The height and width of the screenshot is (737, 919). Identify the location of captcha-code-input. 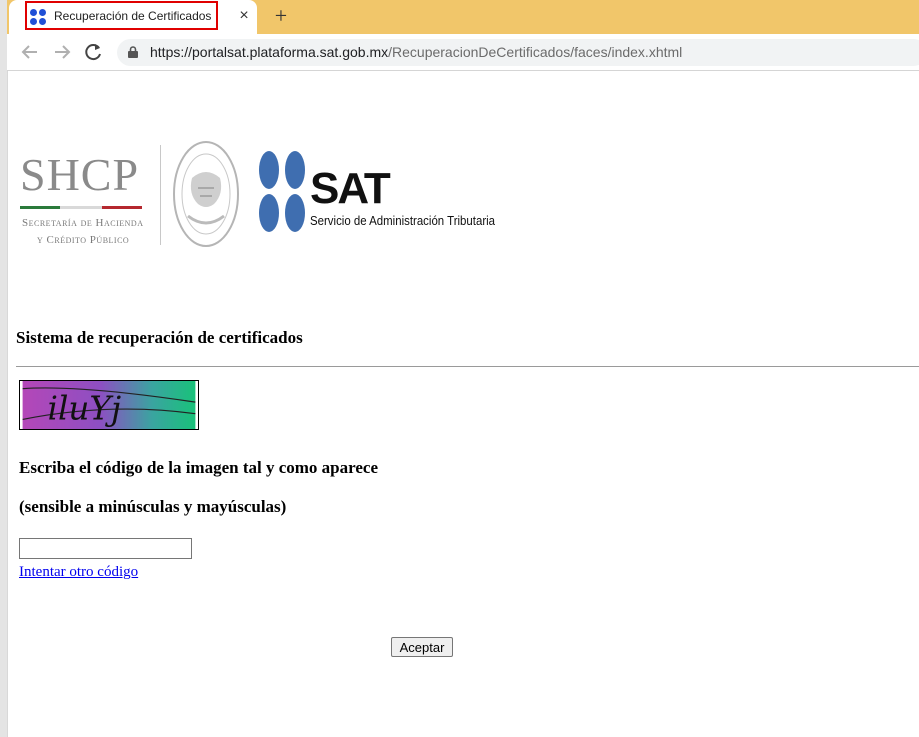
(105, 548).